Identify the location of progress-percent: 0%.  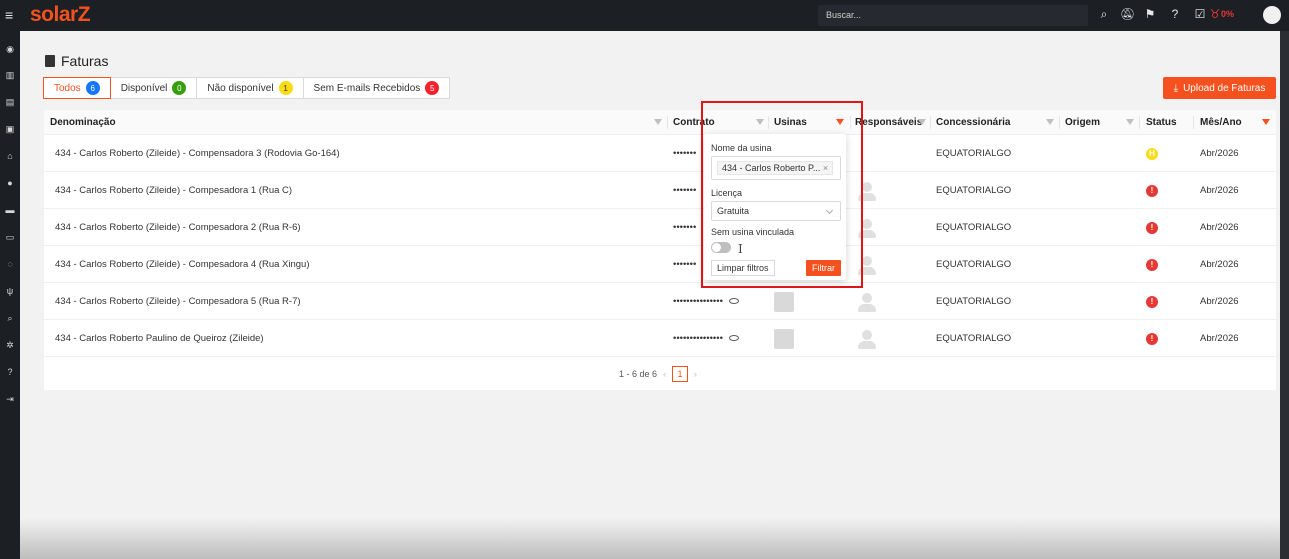
(1228, 14).